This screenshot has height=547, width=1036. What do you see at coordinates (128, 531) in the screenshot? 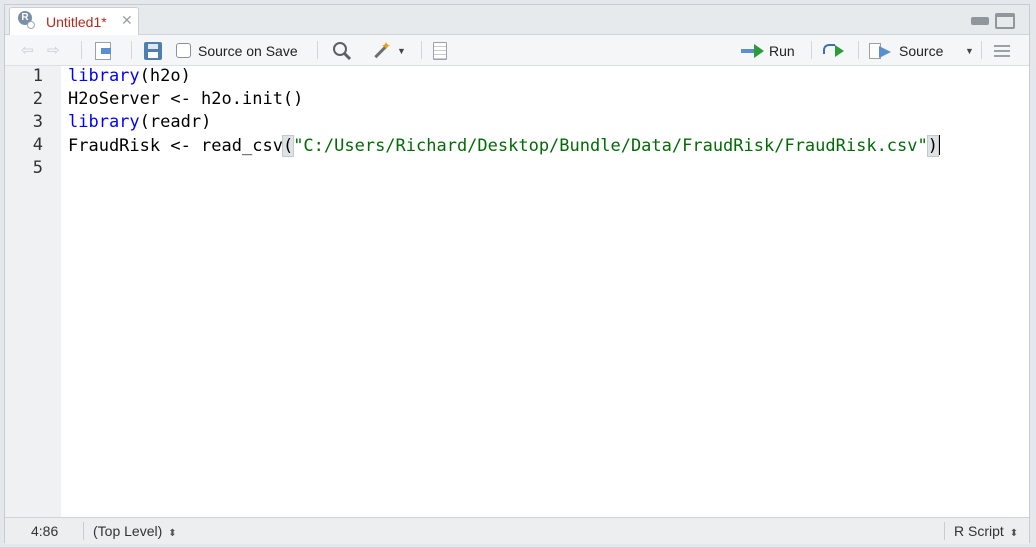
I see `scope-label: (Top Level)` at bounding box center [128, 531].